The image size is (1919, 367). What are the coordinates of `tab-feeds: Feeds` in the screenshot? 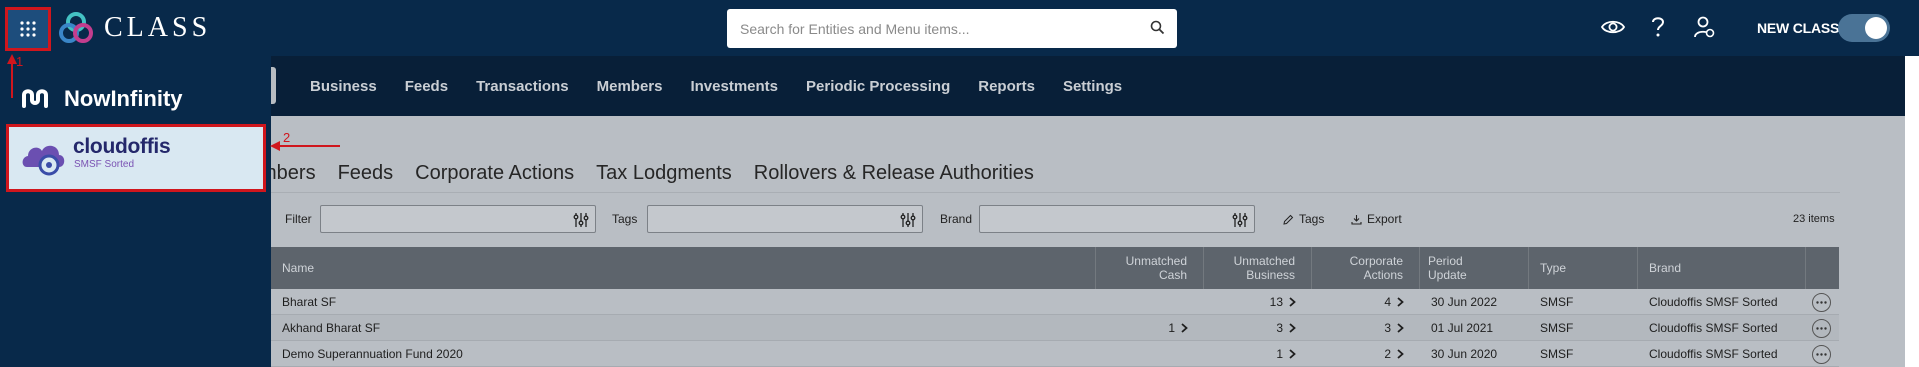 It's located at (366, 173).